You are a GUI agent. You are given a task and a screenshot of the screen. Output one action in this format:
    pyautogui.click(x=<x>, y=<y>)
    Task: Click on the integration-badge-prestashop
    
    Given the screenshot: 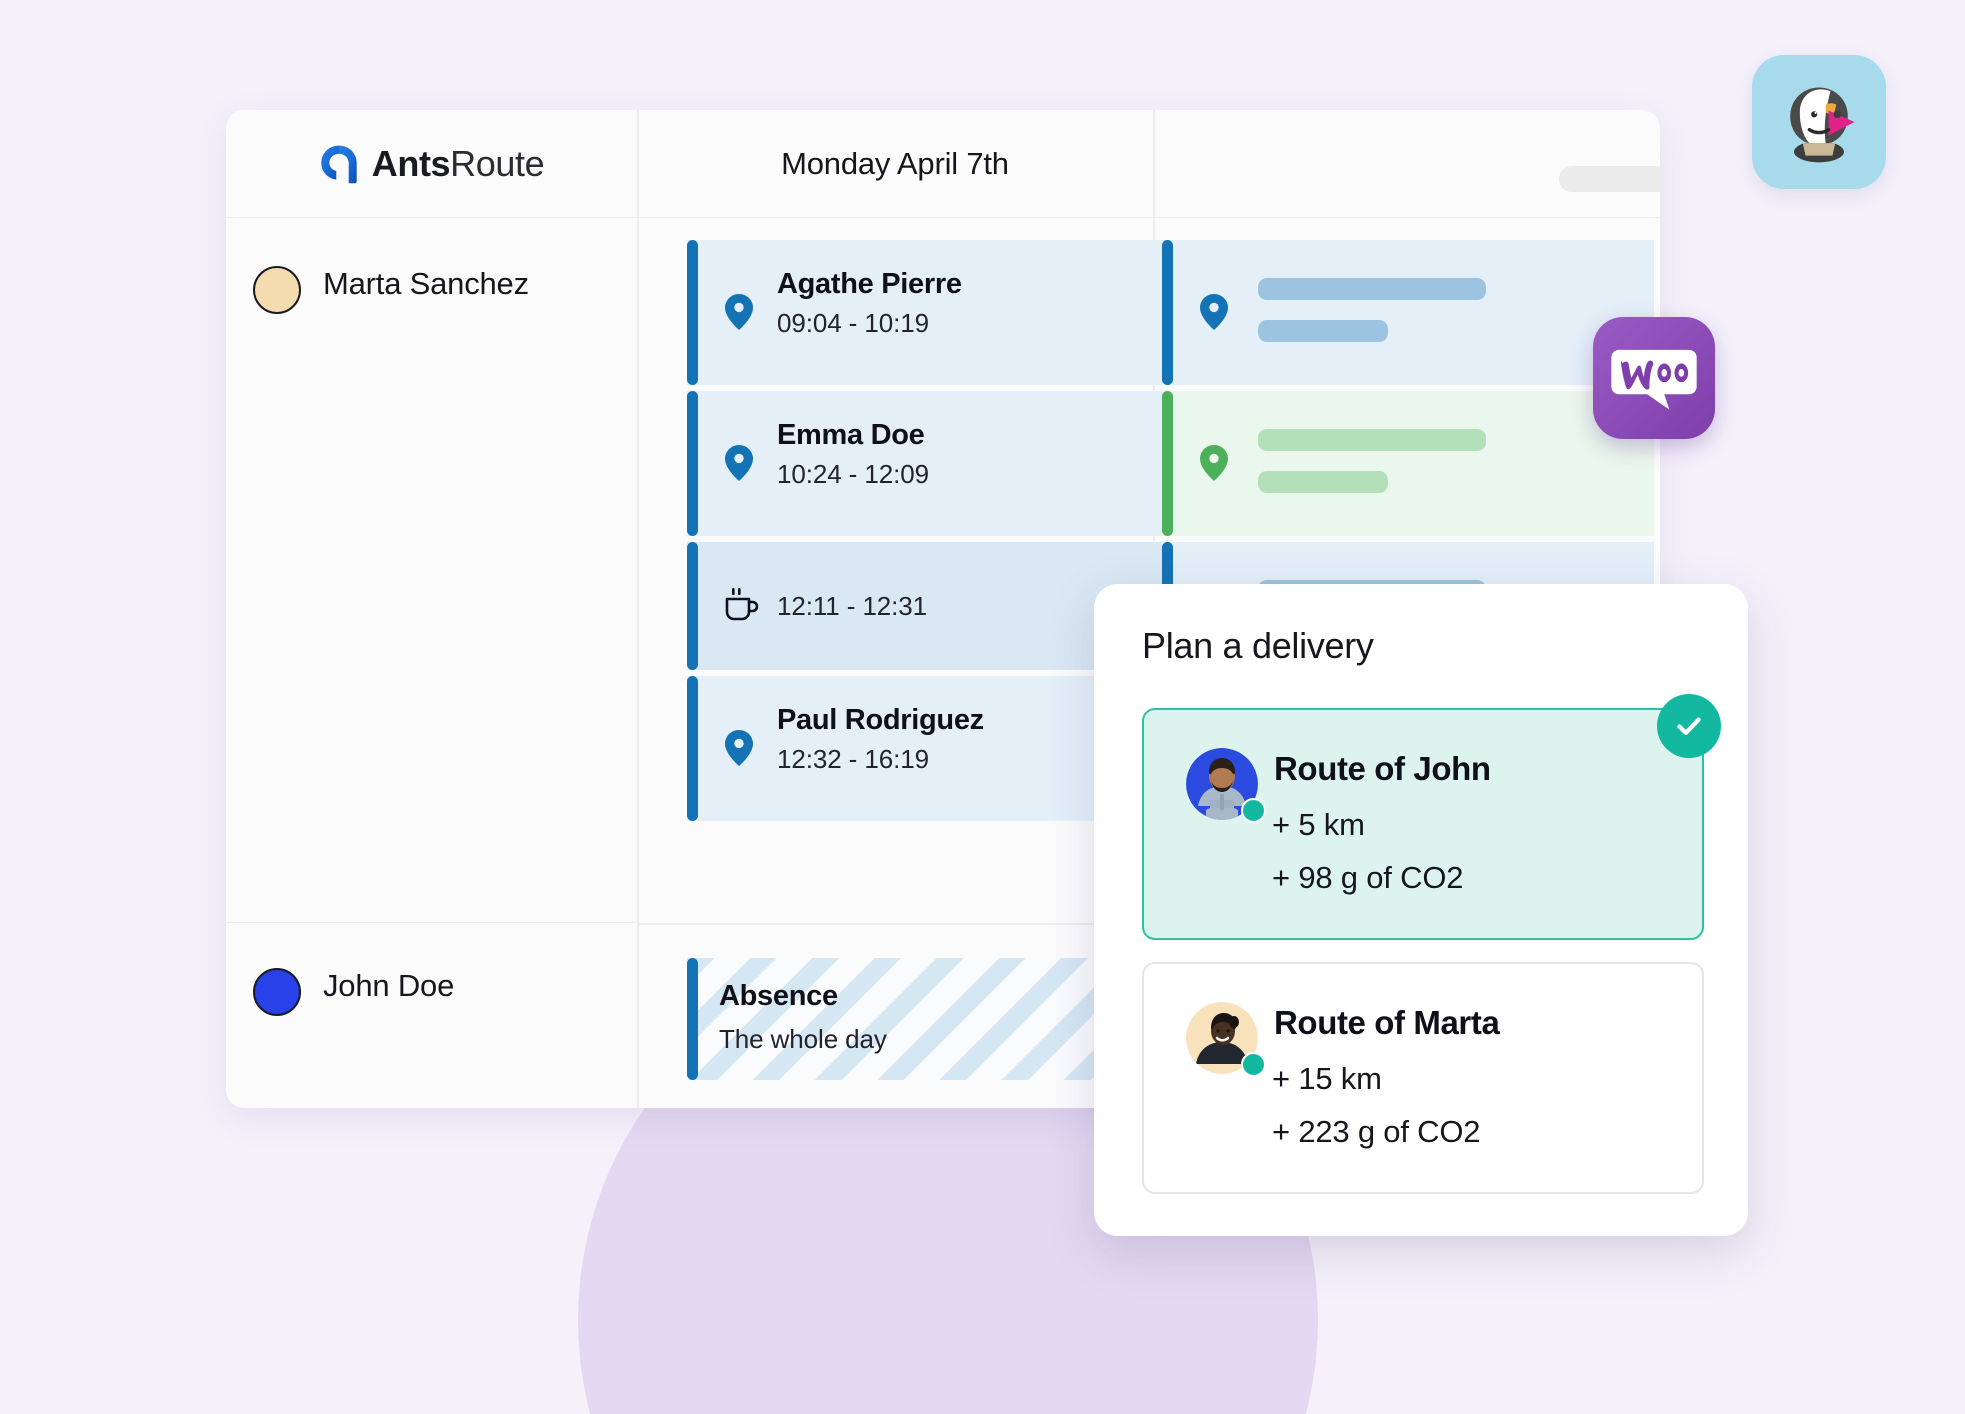 What is the action you would take?
    pyautogui.click(x=1819, y=122)
    